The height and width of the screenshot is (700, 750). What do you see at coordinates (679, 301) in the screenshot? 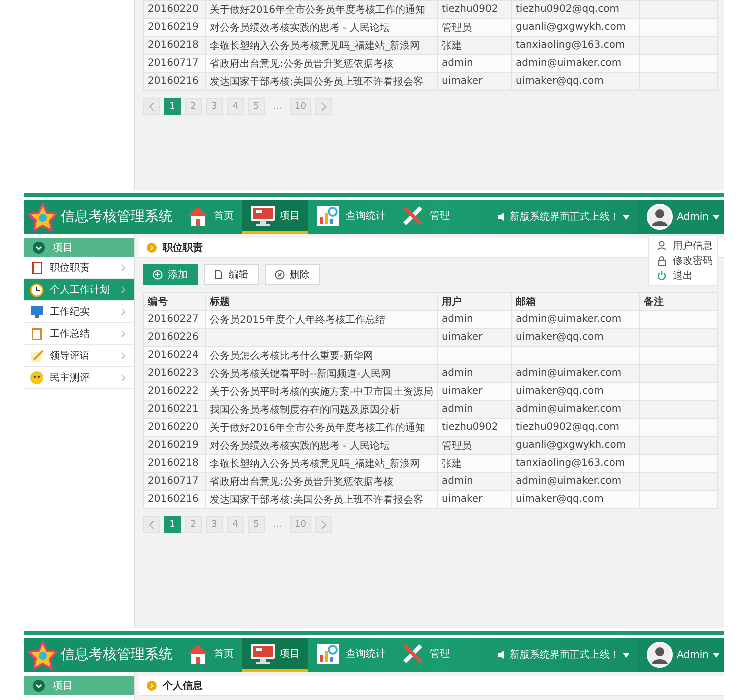
I see `column-header: 备注` at bounding box center [679, 301].